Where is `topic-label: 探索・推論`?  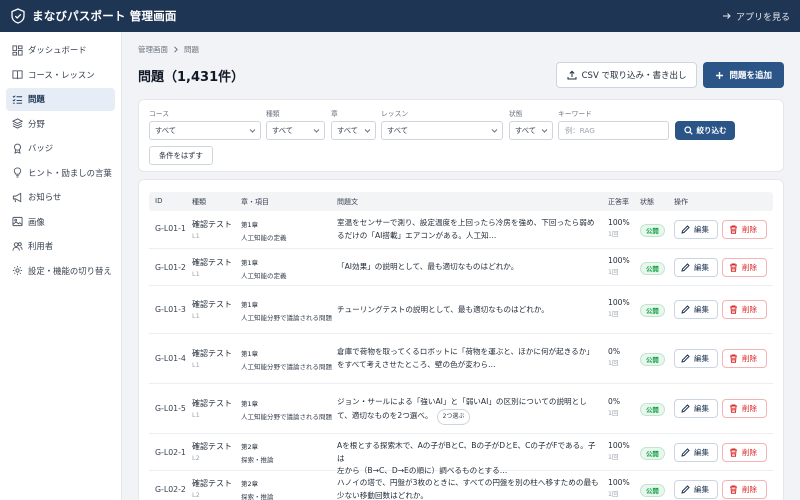
topic-label: 探索・推論 is located at coordinates (257, 496).